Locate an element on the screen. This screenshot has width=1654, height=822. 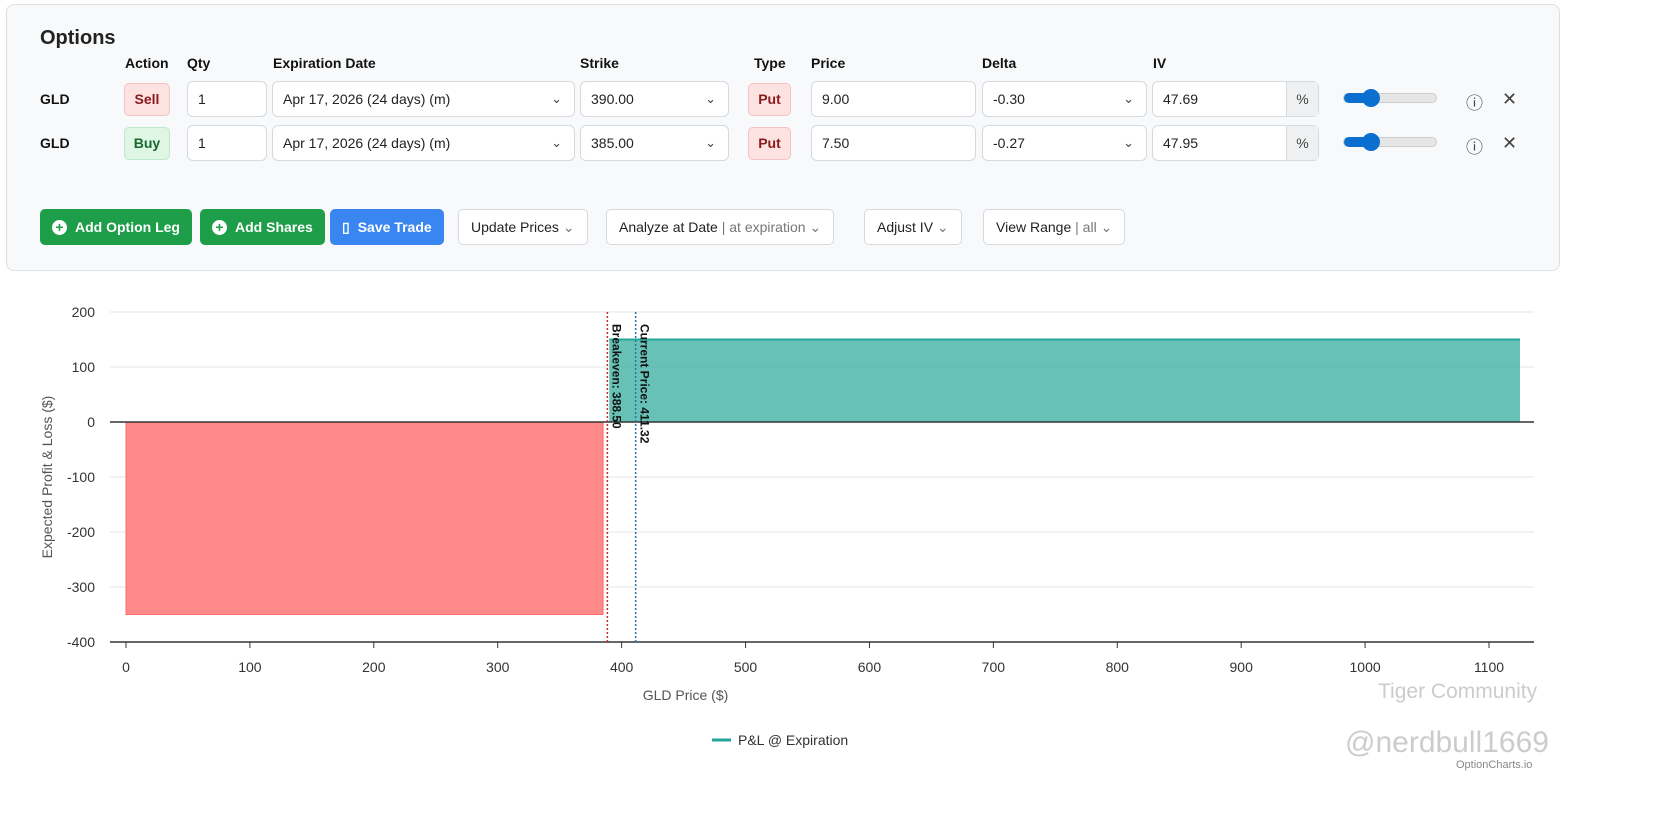
y-tick-label: 100 is located at coordinates (84, 367).